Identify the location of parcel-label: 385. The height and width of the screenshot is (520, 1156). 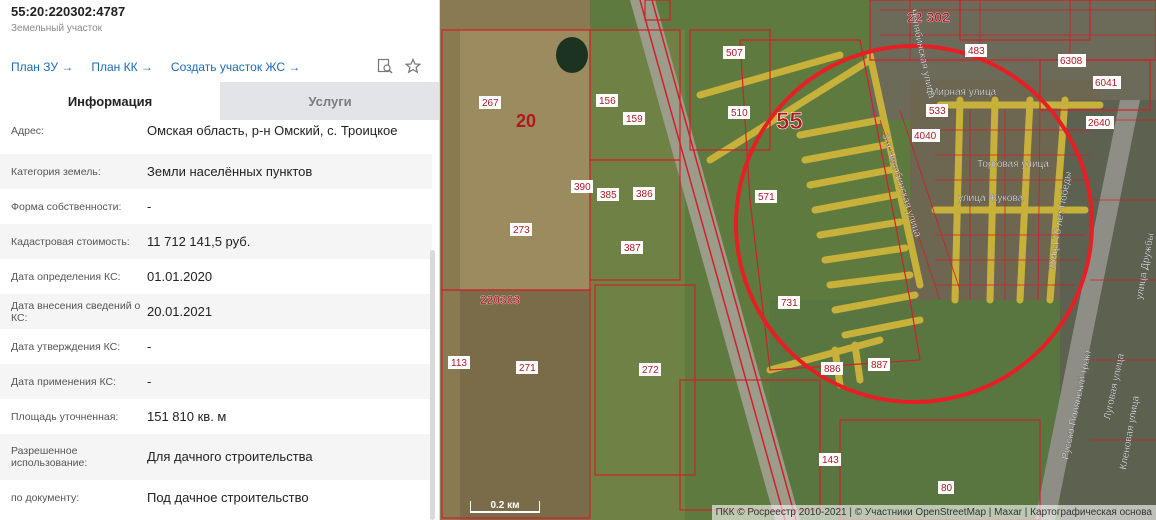
(608, 194).